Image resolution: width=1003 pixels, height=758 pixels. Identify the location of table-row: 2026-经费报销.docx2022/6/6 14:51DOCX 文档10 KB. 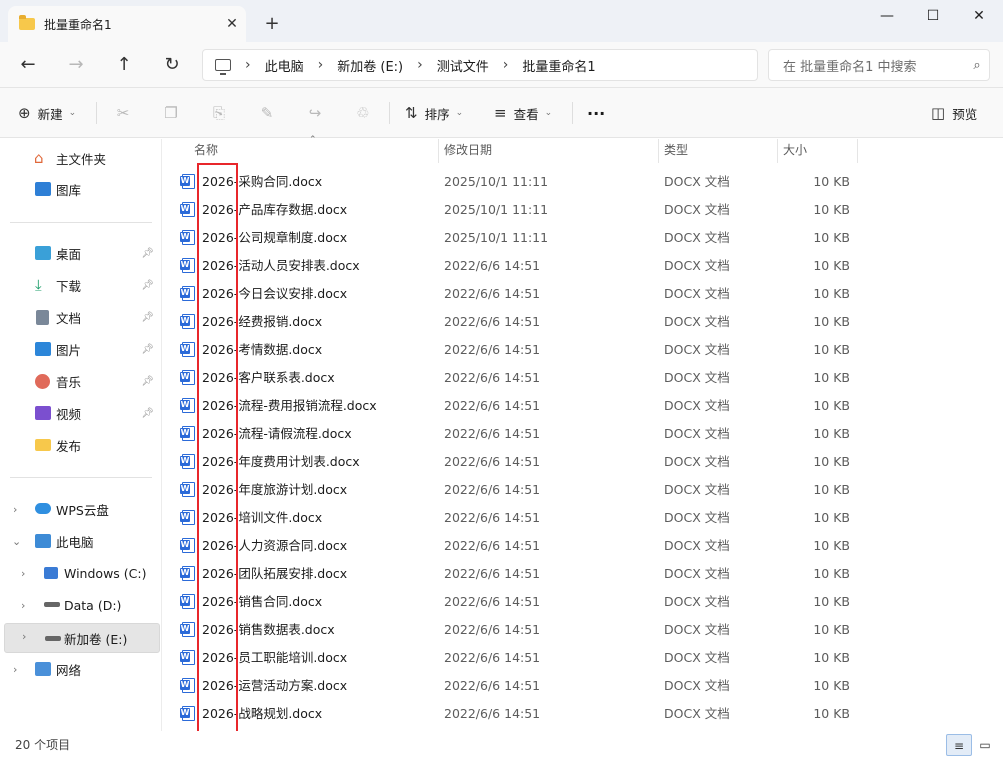
(518, 322).